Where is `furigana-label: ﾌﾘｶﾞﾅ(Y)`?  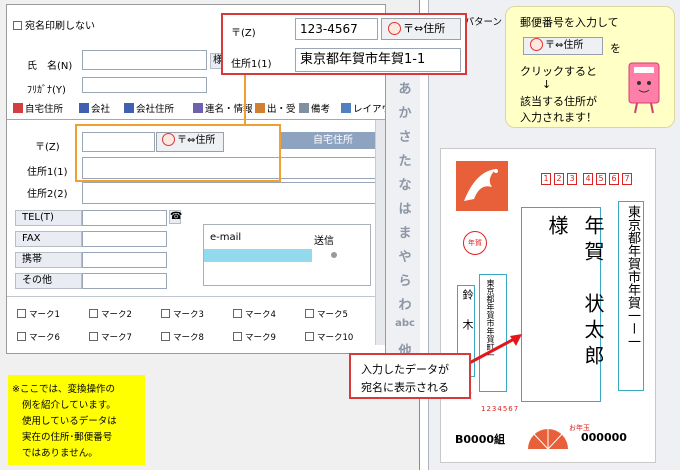
furigana-label: ﾌﾘｶﾞﾅ(Y) is located at coordinates (46, 90).